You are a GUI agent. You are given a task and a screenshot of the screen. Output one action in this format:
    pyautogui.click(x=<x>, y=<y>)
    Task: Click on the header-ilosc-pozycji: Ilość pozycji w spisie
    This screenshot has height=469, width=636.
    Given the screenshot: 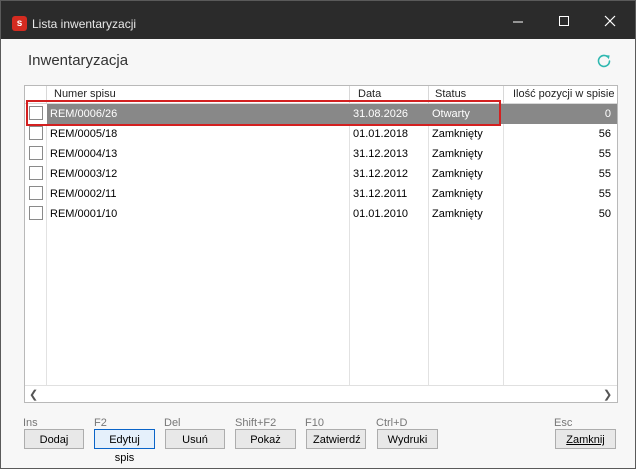 What is the action you would take?
    pyautogui.click(x=560, y=94)
    